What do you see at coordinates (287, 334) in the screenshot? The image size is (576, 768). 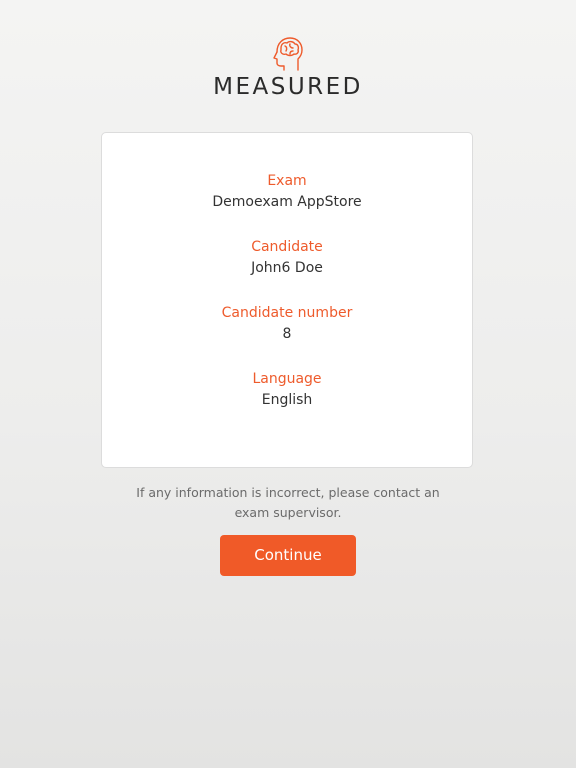 I see `candidate-number-value: 8` at bounding box center [287, 334].